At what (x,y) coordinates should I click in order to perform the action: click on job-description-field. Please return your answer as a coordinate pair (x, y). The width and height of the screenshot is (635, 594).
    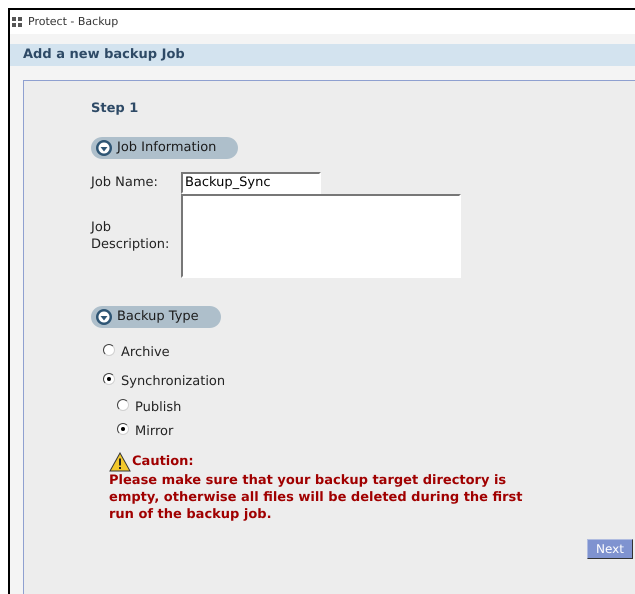
    Looking at the image, I should click on (321, 236).